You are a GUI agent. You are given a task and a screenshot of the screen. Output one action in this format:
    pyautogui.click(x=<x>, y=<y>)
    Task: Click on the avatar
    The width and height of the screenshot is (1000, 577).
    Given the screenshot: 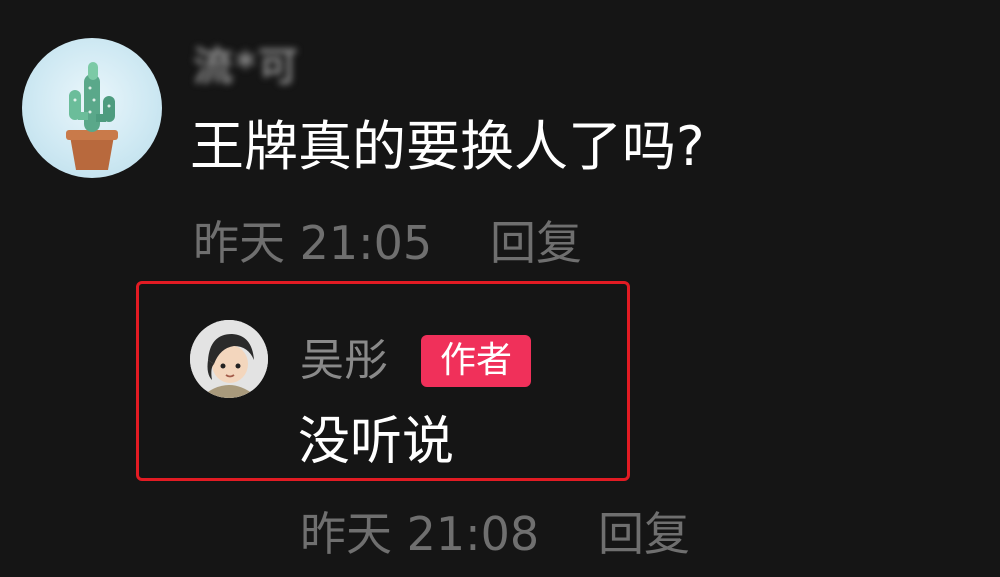 What is the action you would take?
    pyautogui.click(x=92, y=108)
    